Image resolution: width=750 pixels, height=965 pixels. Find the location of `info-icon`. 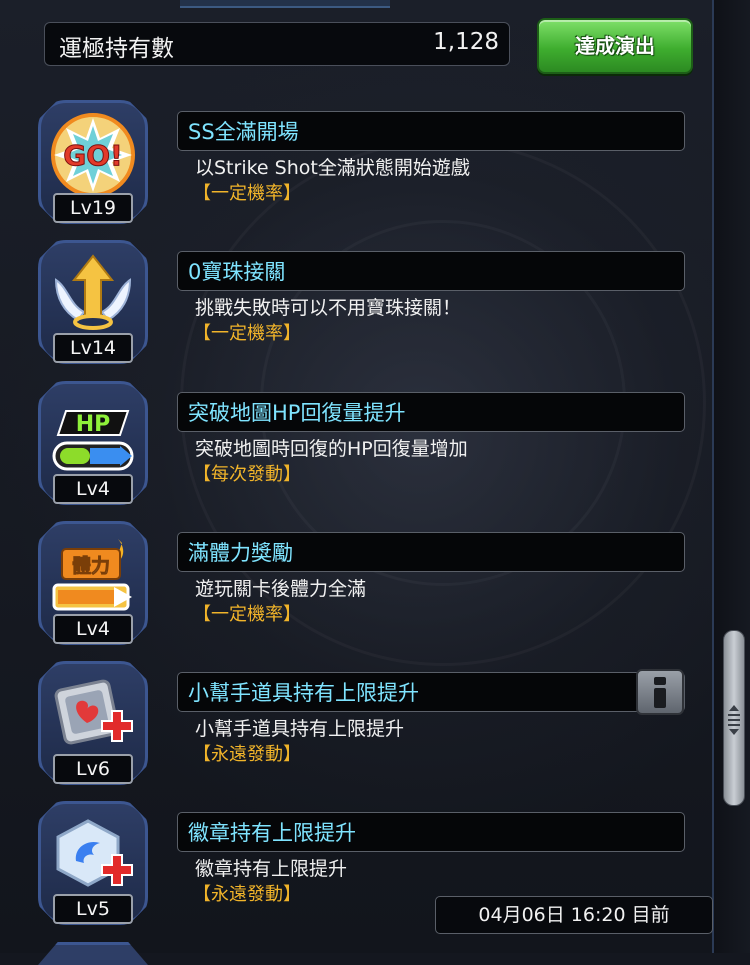

info-icon is located at coordinates (660, 692).